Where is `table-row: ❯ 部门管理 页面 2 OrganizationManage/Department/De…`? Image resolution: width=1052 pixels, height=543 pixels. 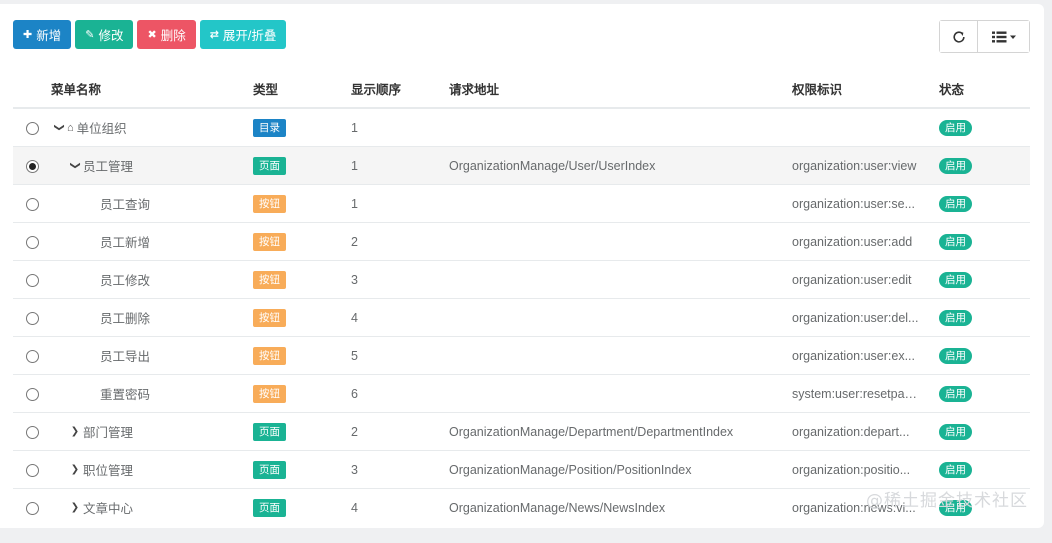 table-row: ❯ 部门管理 页面 2 OrganizationManage/Department/De… is located at coordinates (521, 431).